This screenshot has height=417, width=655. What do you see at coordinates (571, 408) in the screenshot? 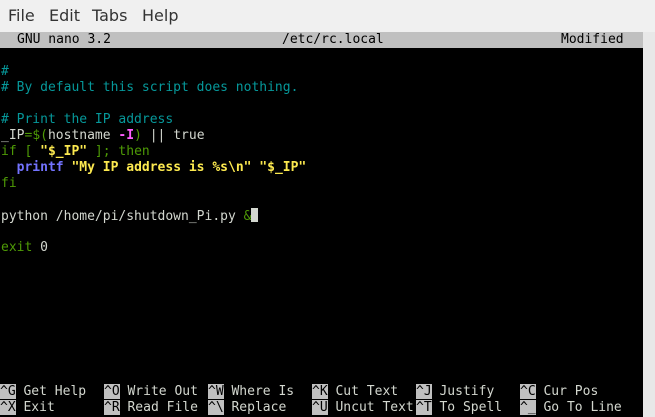
I see `shortcut-go-to-line: ^_ Go To Line` at bounding box center [571, 408].